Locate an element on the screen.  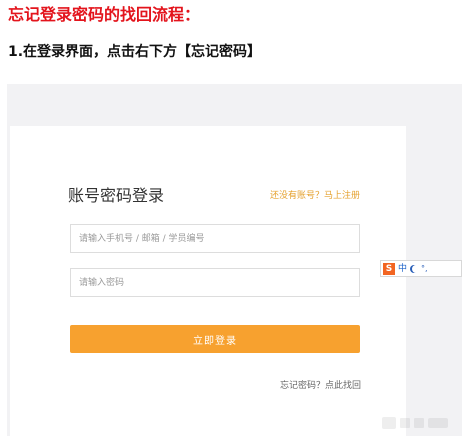
moon-icon is located at coordinates (416, 269).